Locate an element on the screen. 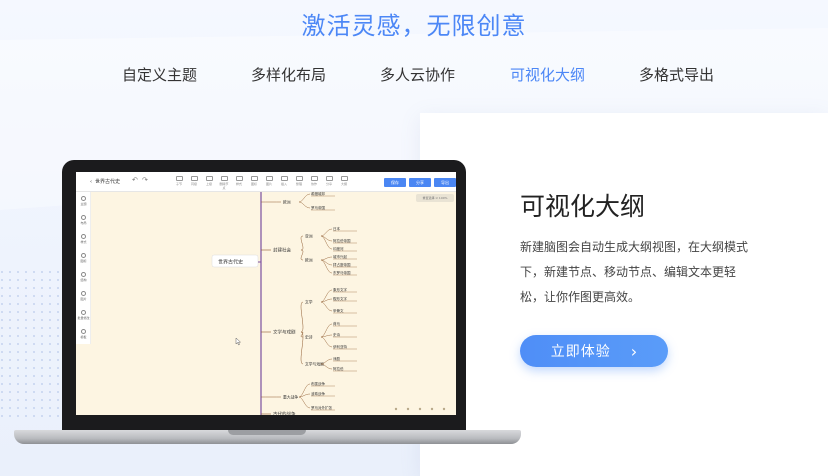  leaf-label: 印度河 is located at coordinates (338, 248).